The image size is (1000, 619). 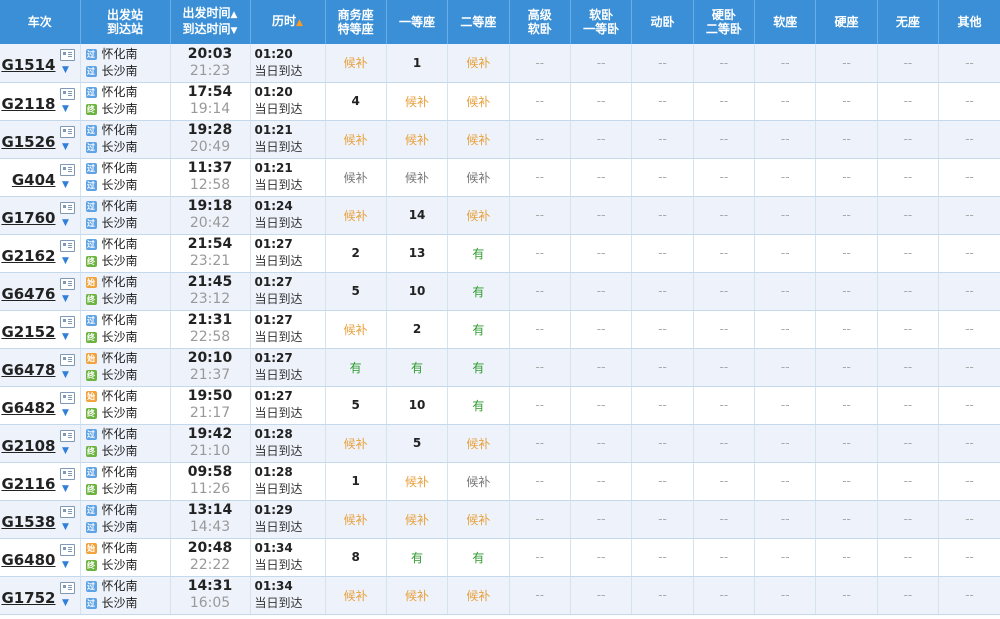 I want to click on sort-duration-icon: ▲, so click(x=299, y=23).